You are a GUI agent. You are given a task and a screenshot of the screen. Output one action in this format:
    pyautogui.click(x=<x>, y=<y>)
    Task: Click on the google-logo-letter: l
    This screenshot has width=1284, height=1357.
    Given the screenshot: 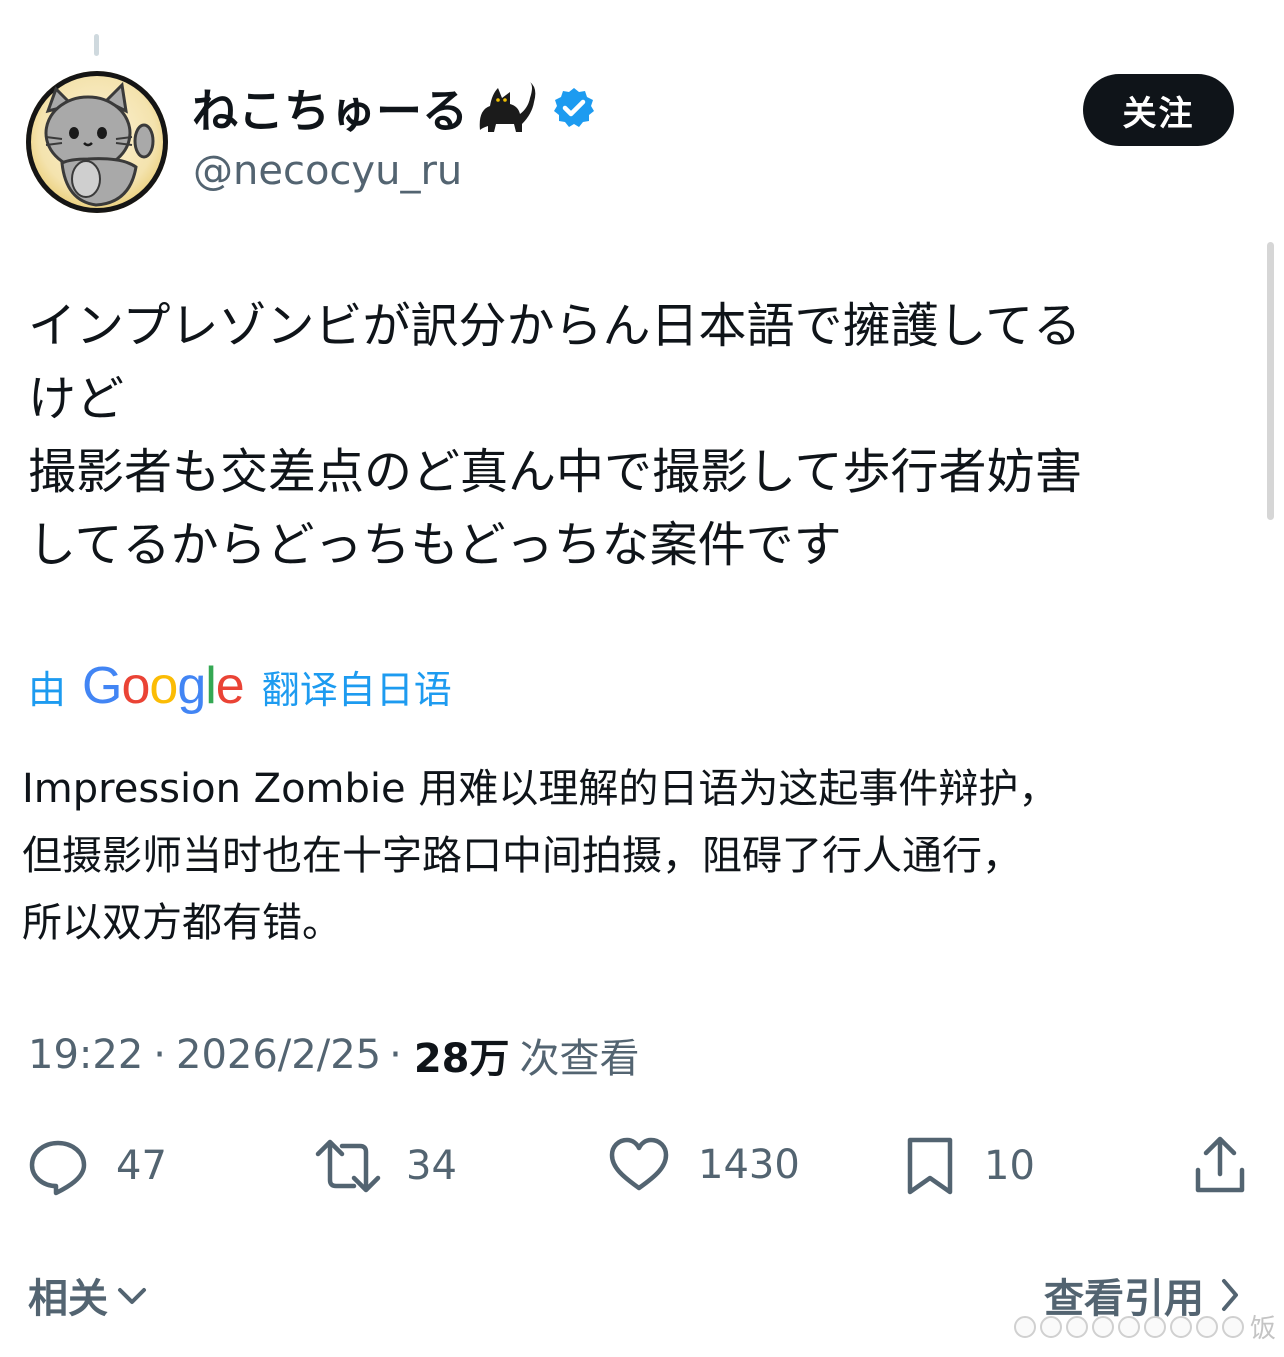 What is the action you would take?
    pyautogui.click(x=211, y=686)
    